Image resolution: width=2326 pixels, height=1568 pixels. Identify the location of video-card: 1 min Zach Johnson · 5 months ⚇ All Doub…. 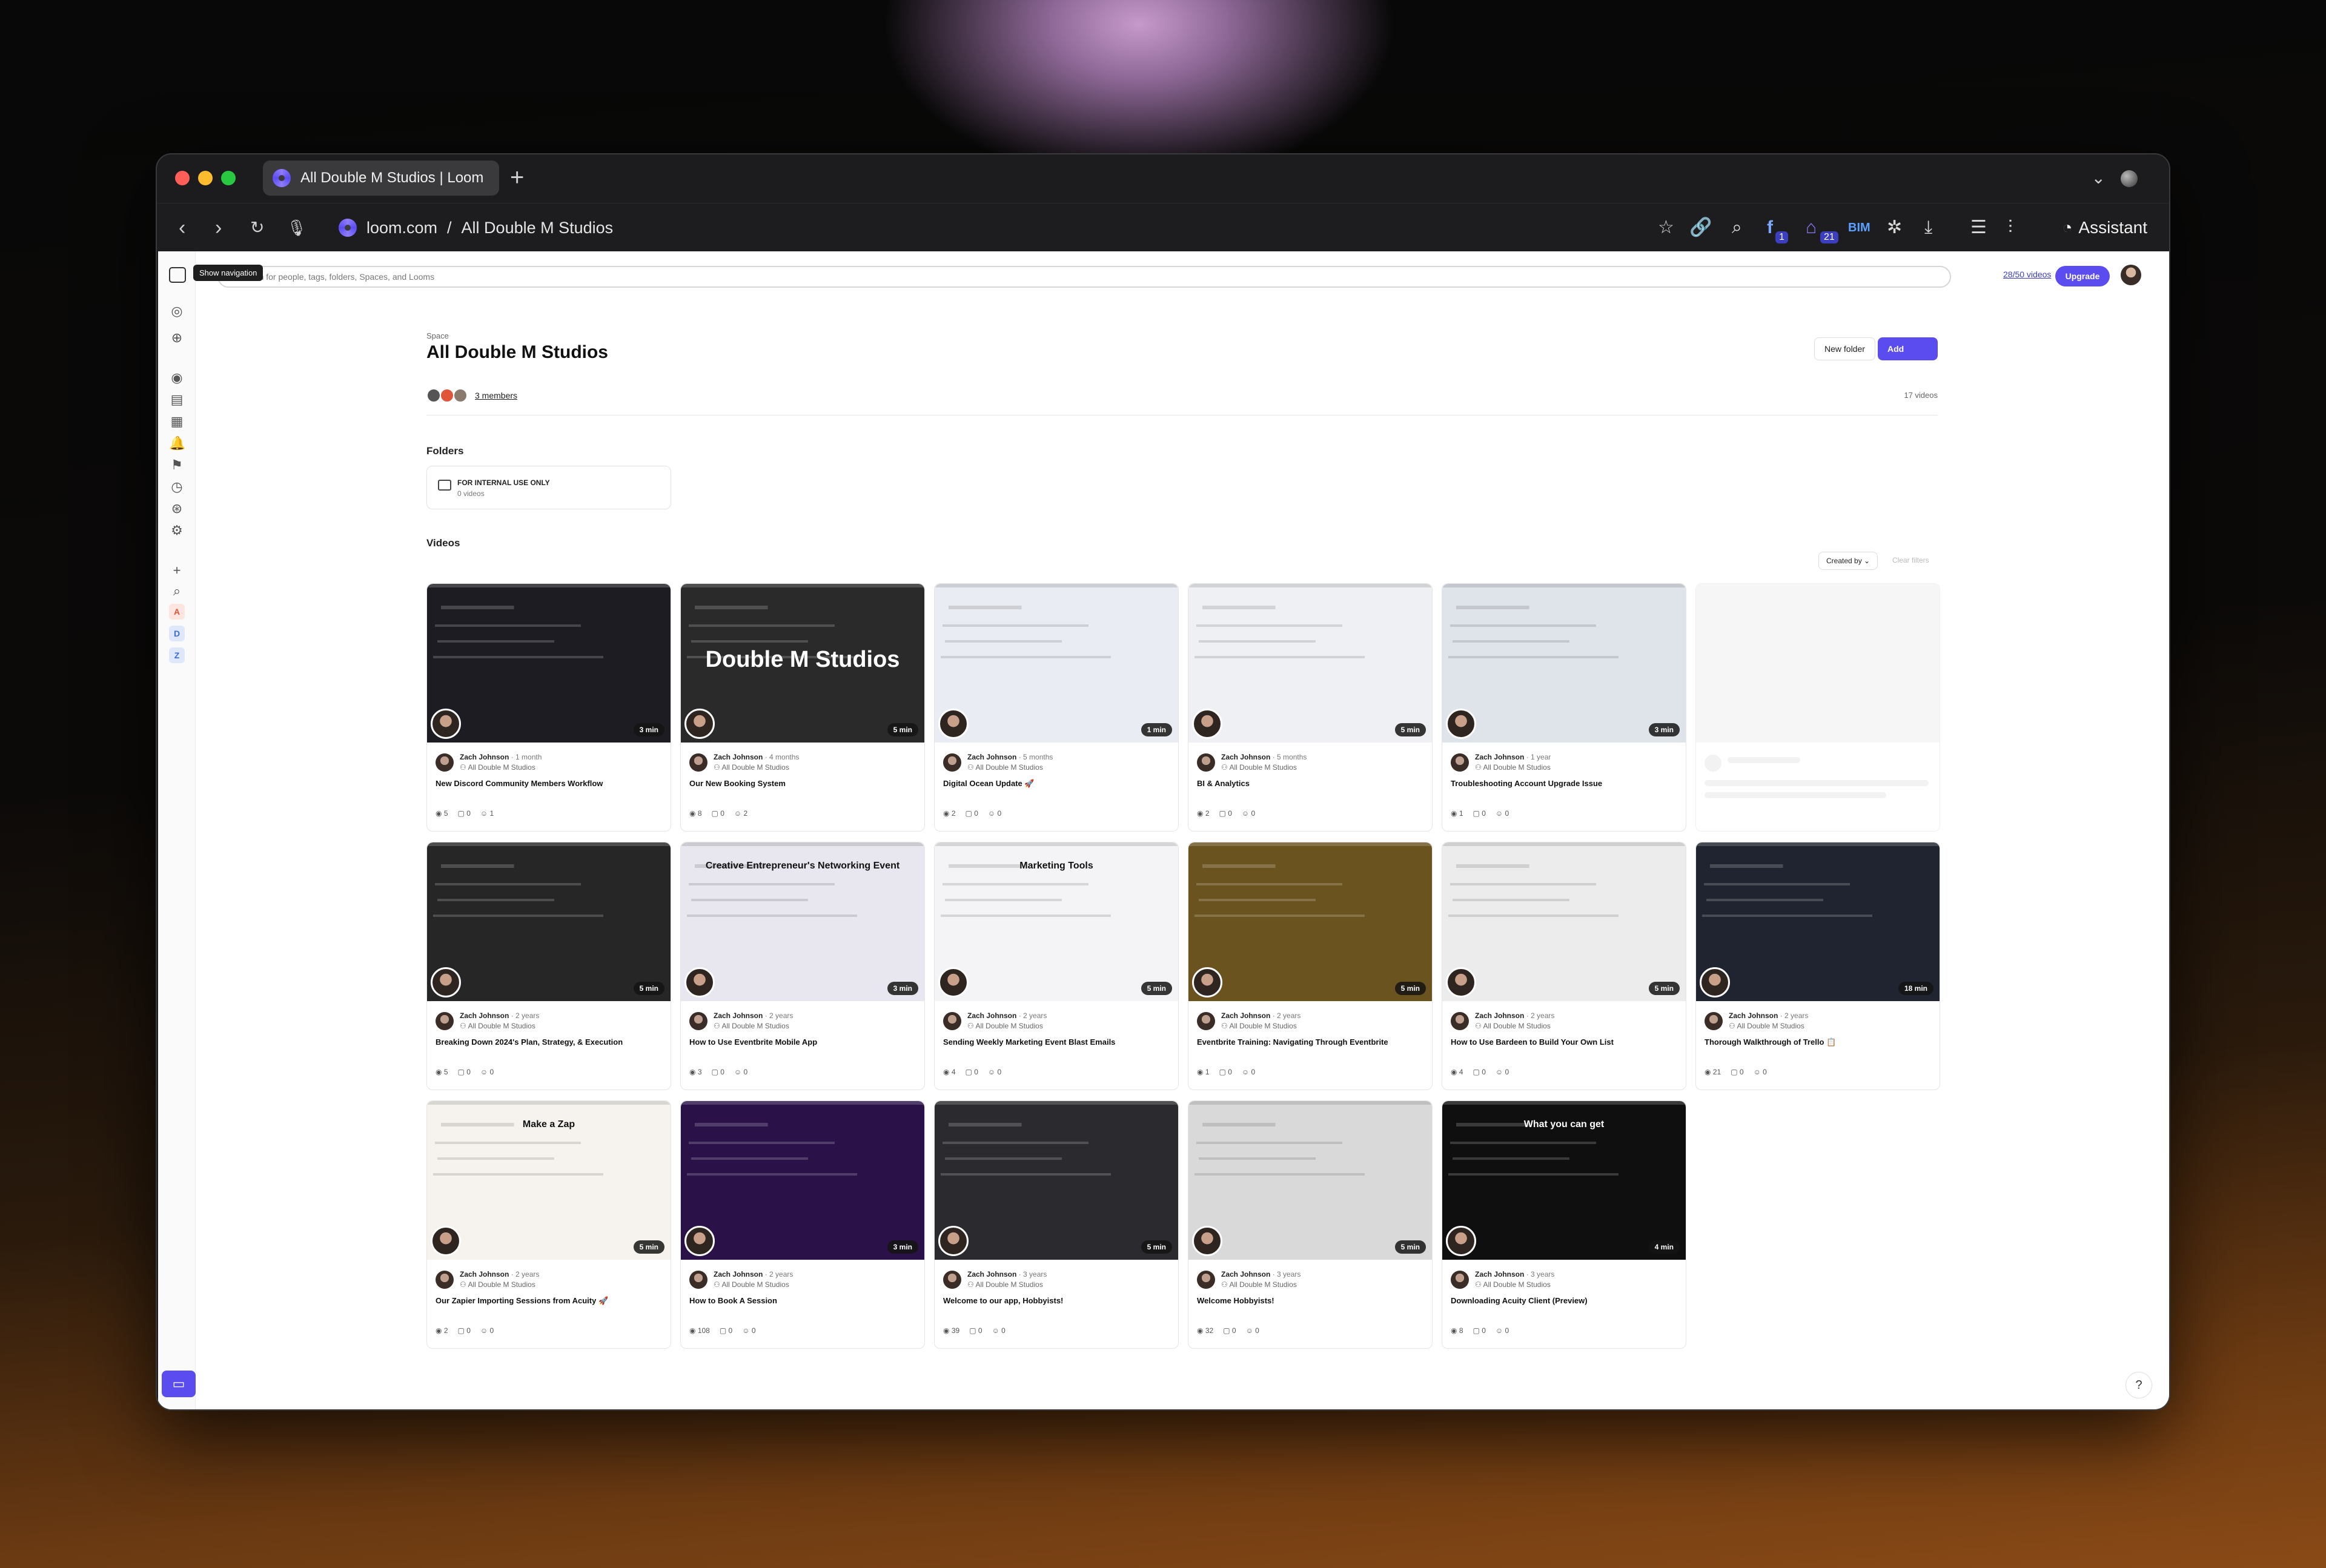
(1056, 707).